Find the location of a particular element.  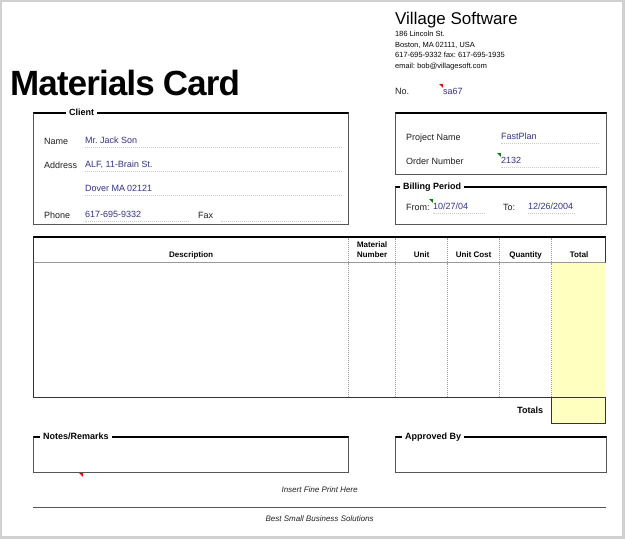

group-title: Billing Period is located at coordinates (432, 186).